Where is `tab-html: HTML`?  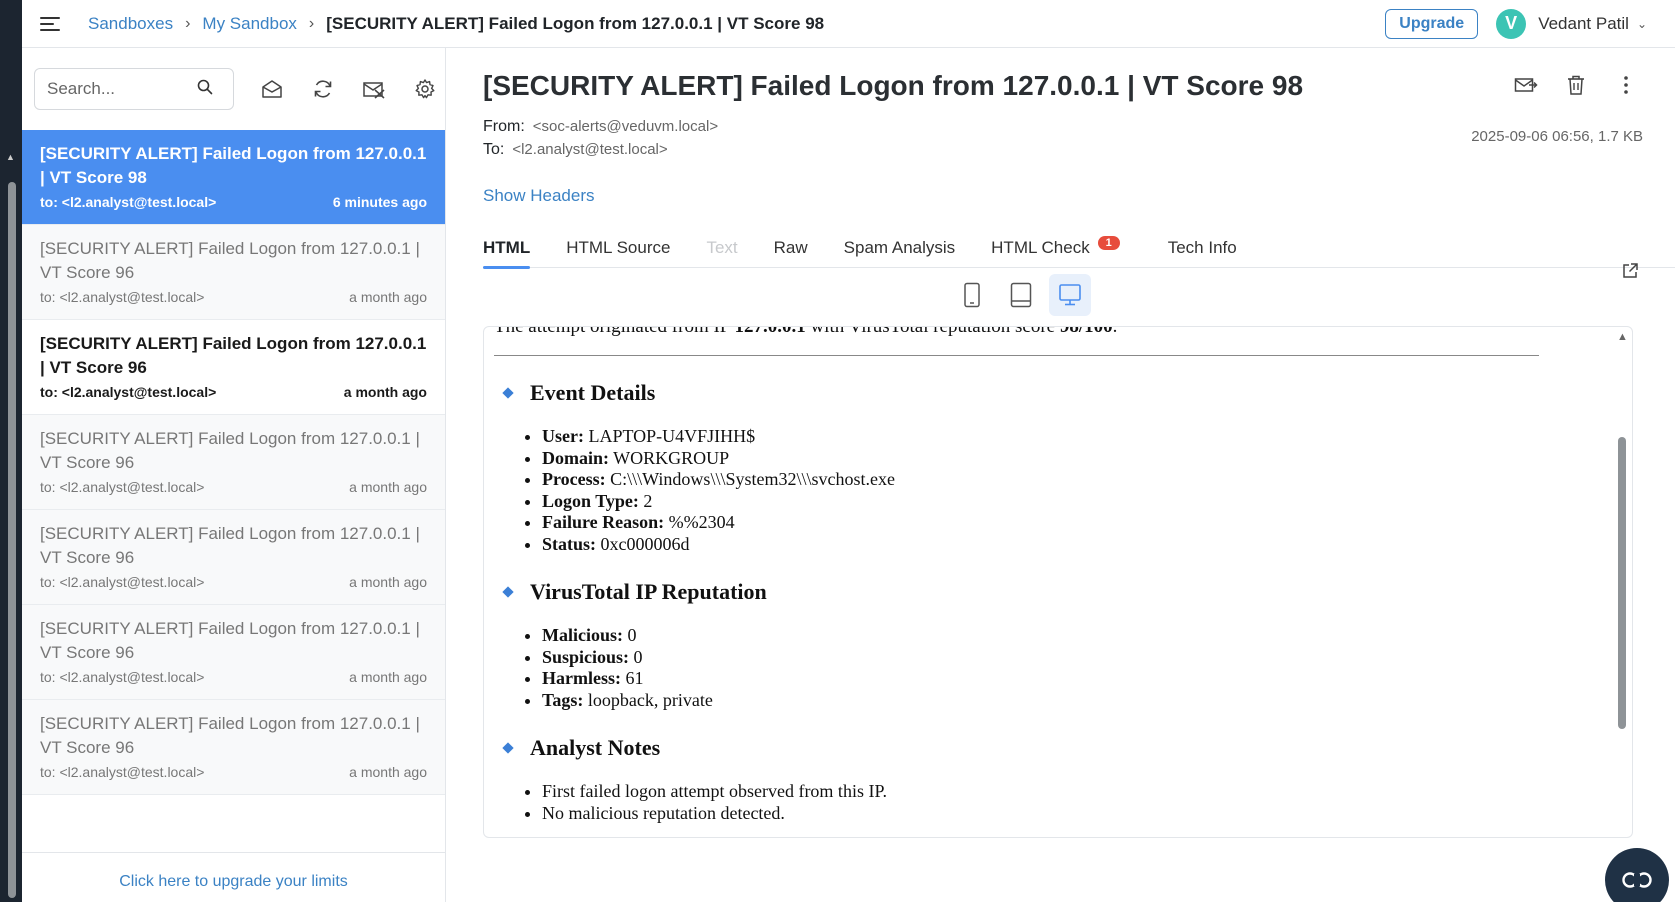
tab-html: HTML is located at coordinates (507, 246).